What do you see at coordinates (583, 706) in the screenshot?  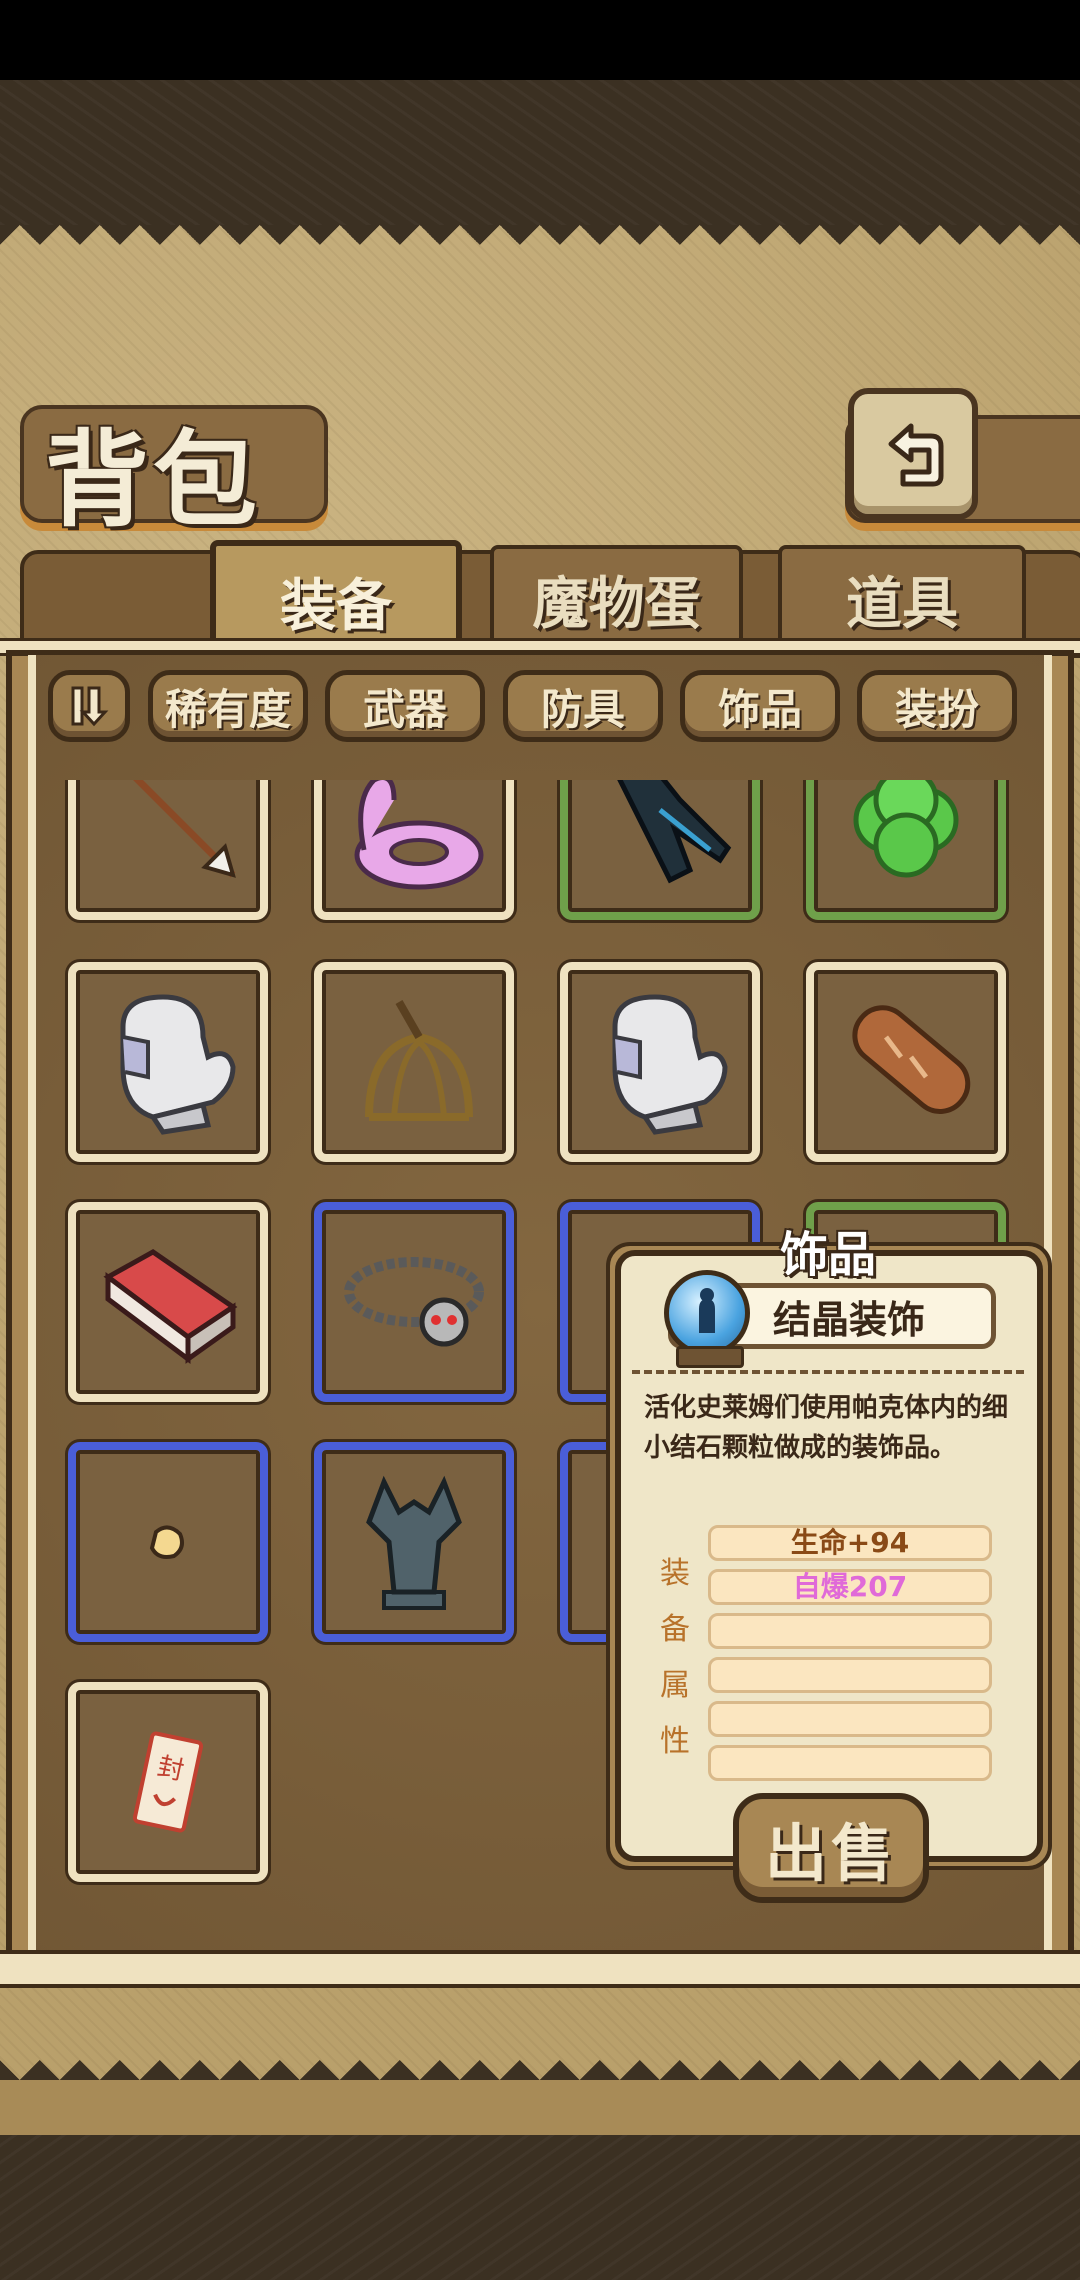 I see `filter-armor: 防具` at bounding box center [583, 706].